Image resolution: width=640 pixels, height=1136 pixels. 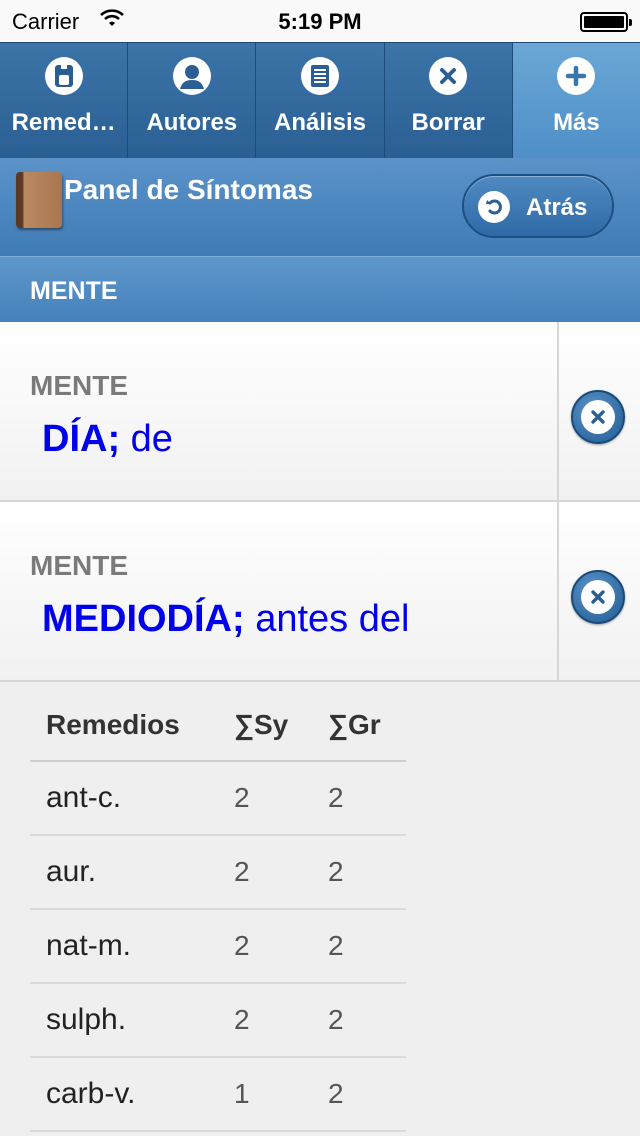 I want to click on back-button: Atrás, so click(x=538, y=206).